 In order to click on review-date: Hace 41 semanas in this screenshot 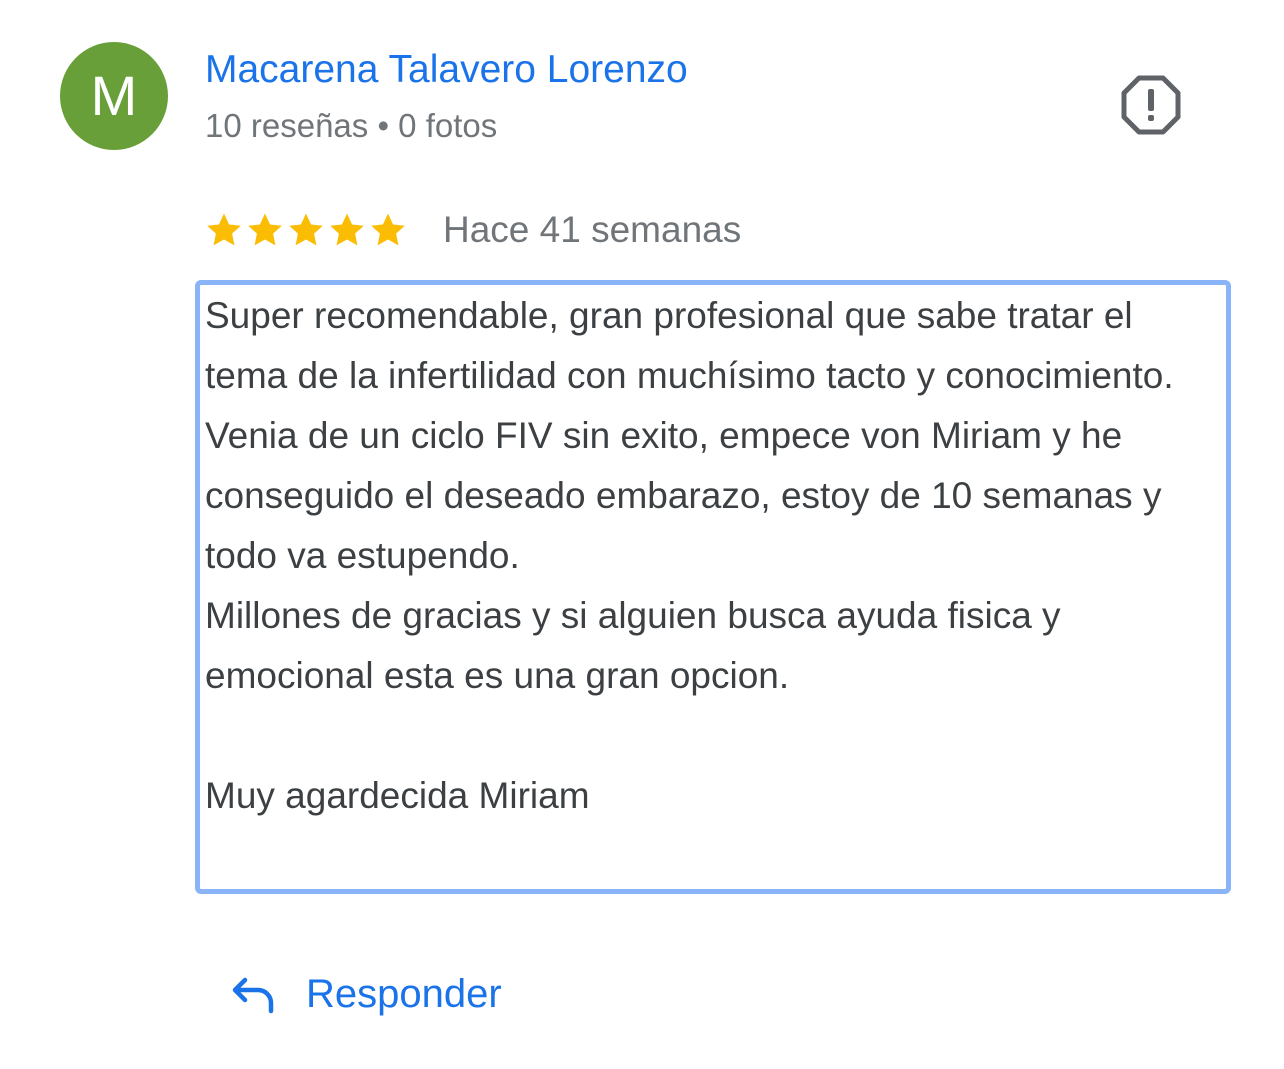, I will do `click(592, 229)`.